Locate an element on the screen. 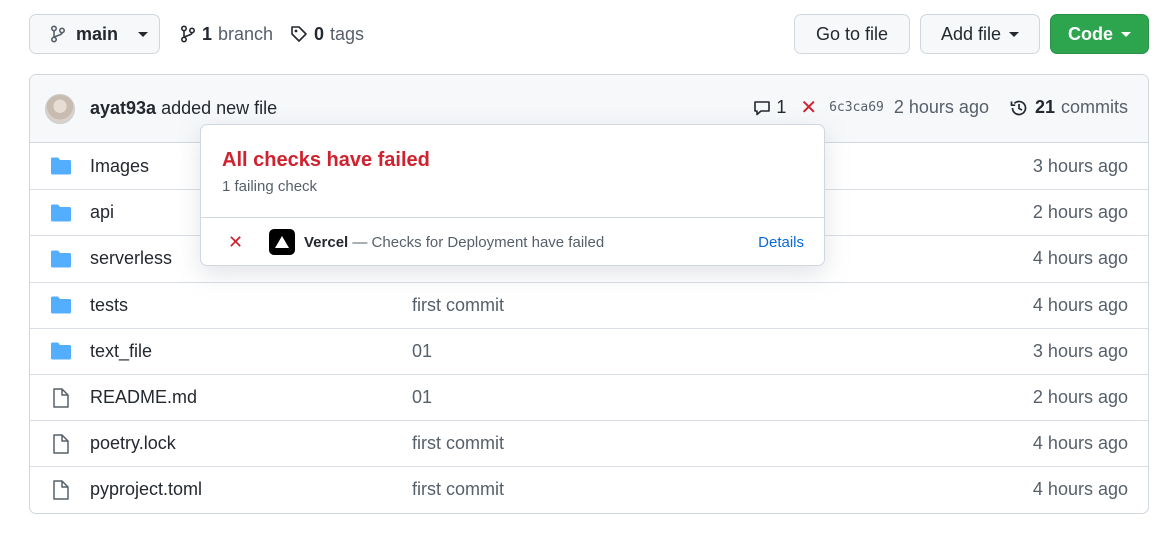 This screenshot has width=1170, height=534. commit-sha: 6c3ca69 is located at coordinates (856, 107).